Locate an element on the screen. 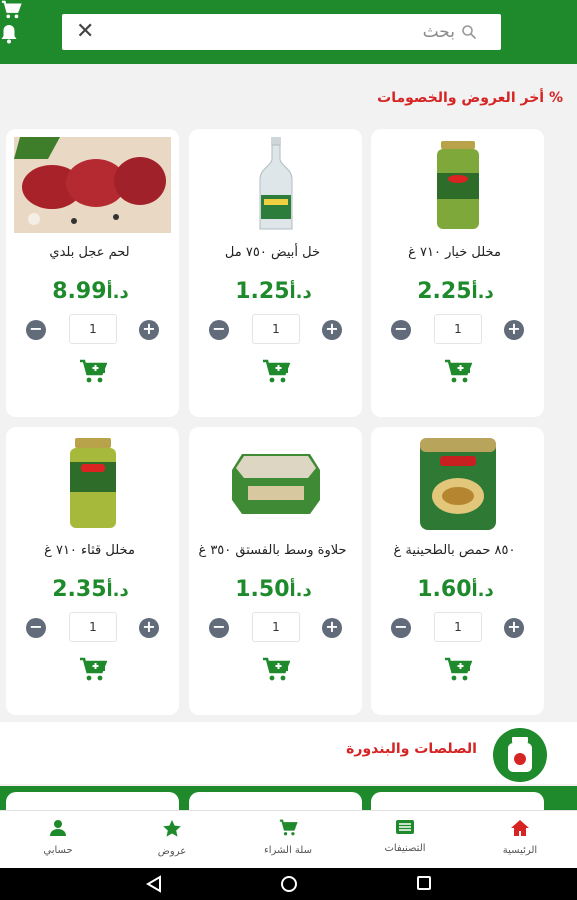 This screenshot has height=900, width=577. nav-label: التصنيفات is located at coordinates (405, 848).